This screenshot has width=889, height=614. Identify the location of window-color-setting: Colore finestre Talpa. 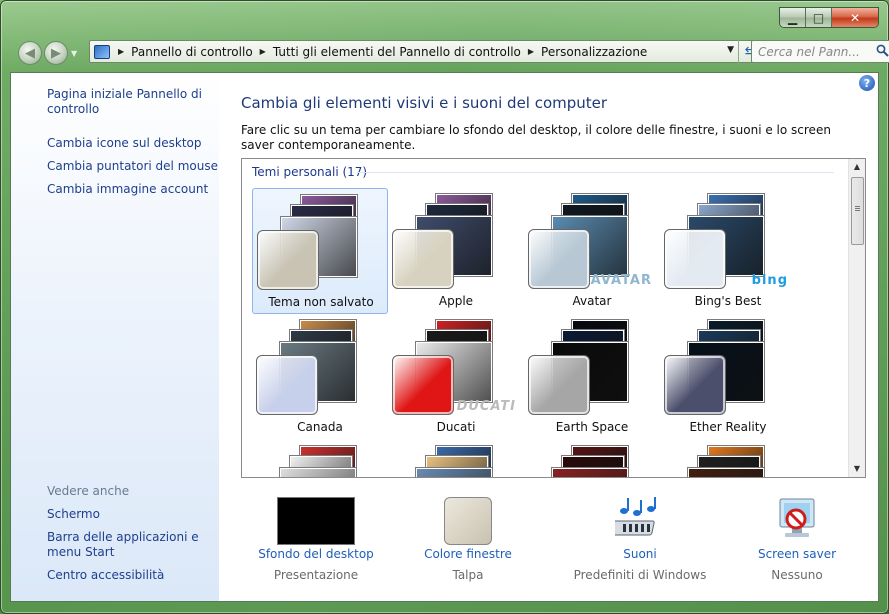
(468, 538).